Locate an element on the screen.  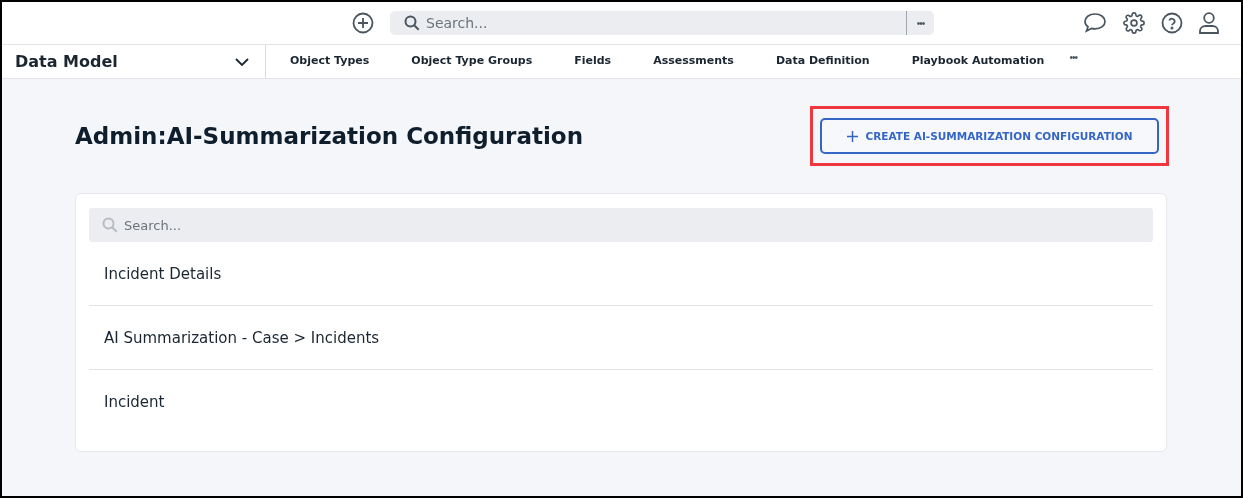
add-icon is located at coordinates (363, 23).